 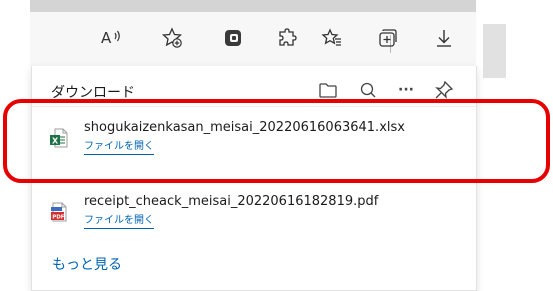 I want to click on download-button-active-bg, so click(x=494, y=51).